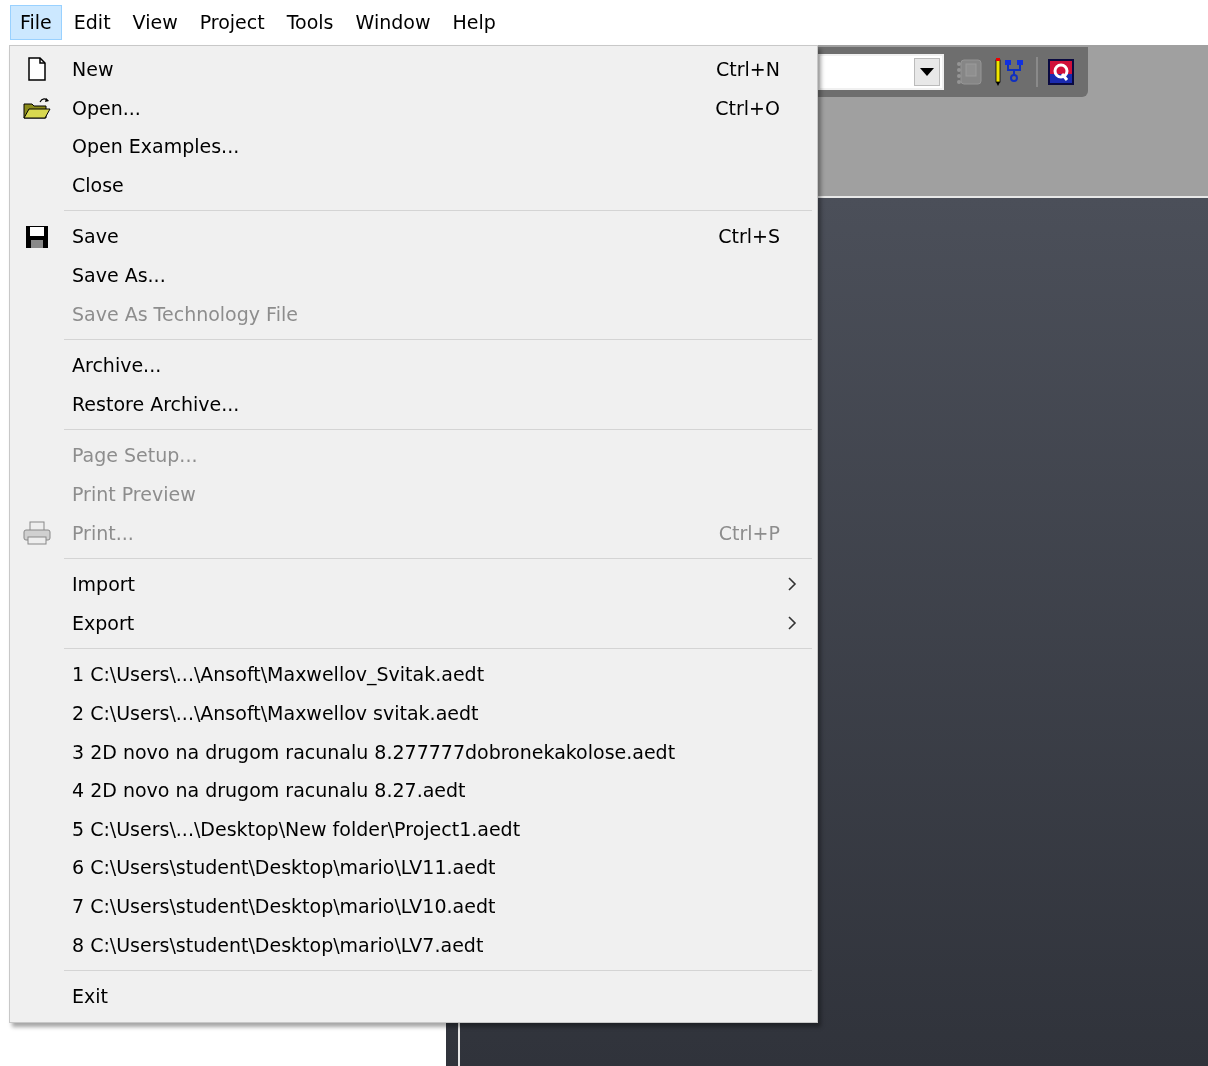 The image size is (1208, 1066). I want to click on menu-item: 4 2D novo na drugom racunalu 8.27.aedt, so click(413, 790).